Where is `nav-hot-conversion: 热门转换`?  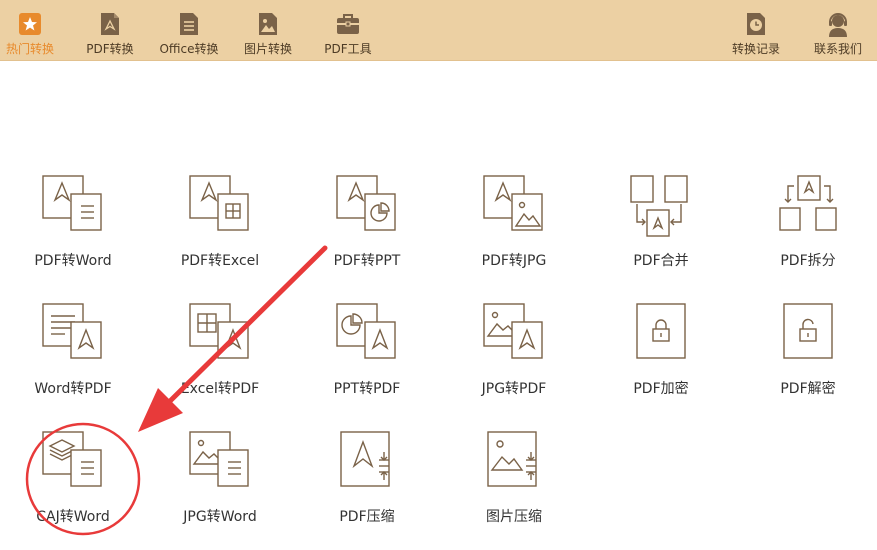
nav-hot-conversion: 热门转换 is located at coordinates (30, 30).